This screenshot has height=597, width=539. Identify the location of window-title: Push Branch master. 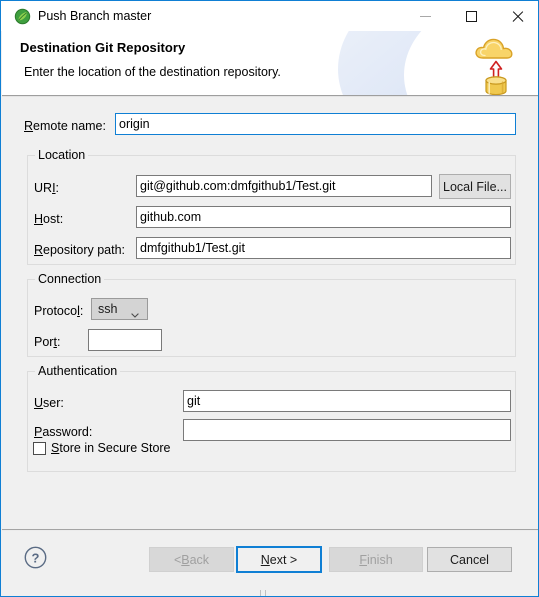
(95, 16).